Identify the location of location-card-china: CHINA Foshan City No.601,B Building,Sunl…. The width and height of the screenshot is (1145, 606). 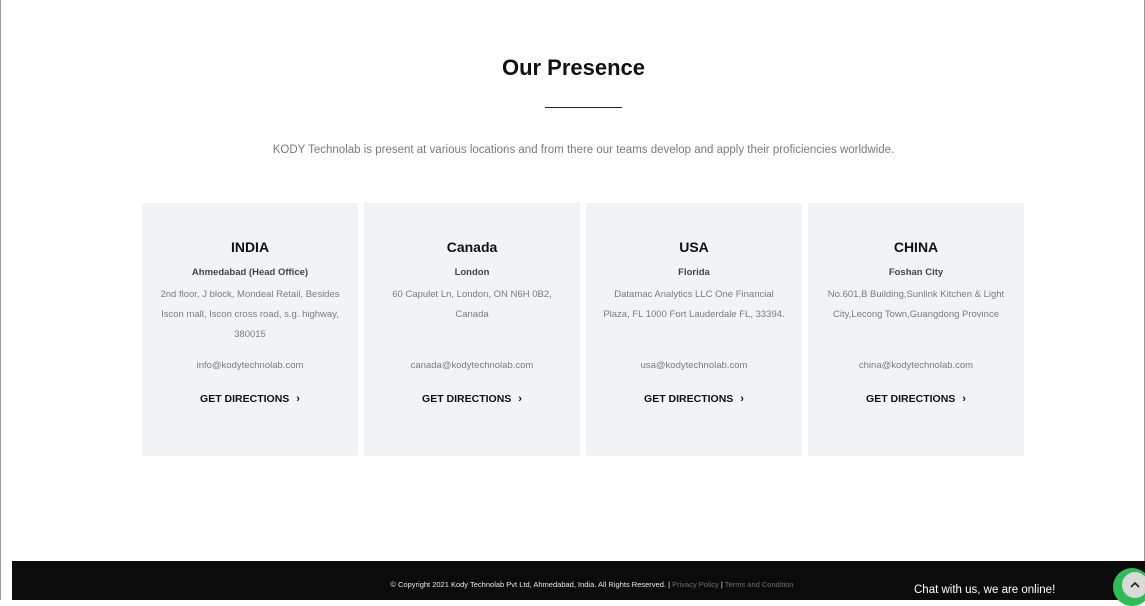
(916, 329).